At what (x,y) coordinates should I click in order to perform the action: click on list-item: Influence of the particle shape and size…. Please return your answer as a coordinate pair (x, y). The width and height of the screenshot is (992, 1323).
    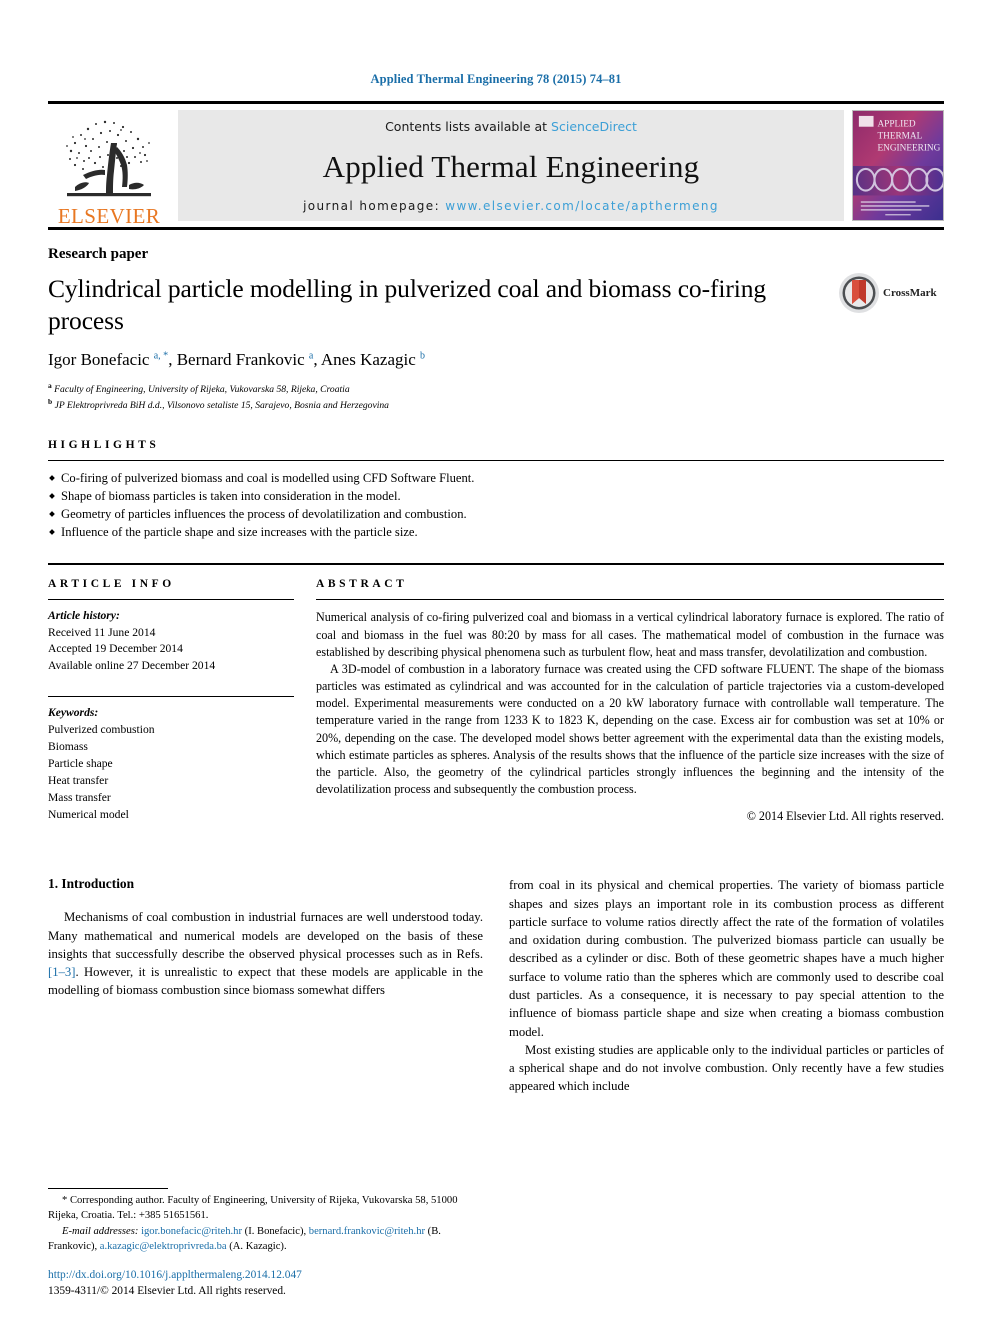
    Looking at the image, I should click on (496, 532).